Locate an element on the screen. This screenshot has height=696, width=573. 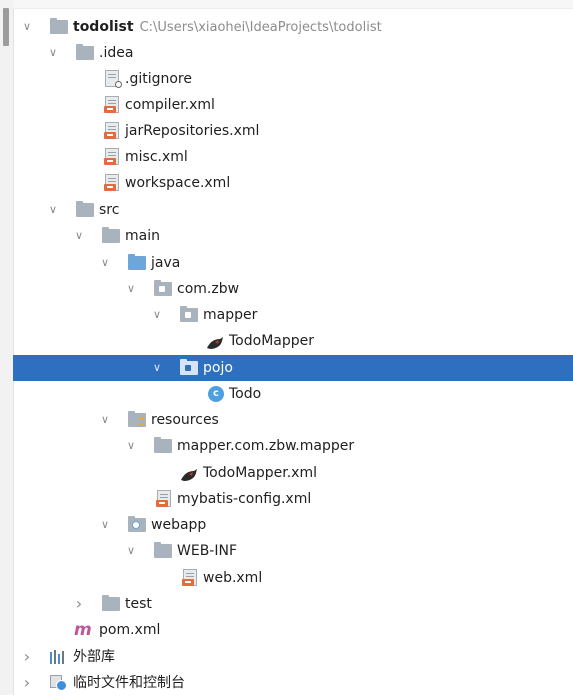
tree-item-label: java is located at coordinates (166, 263).